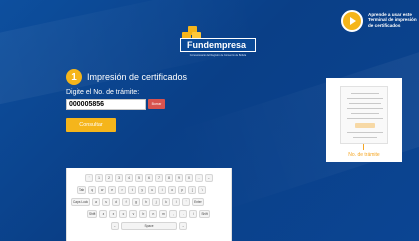 Image resolution: width=419 pixels, height=241 pixels. I want to click on key: 9, so click(179, 178).